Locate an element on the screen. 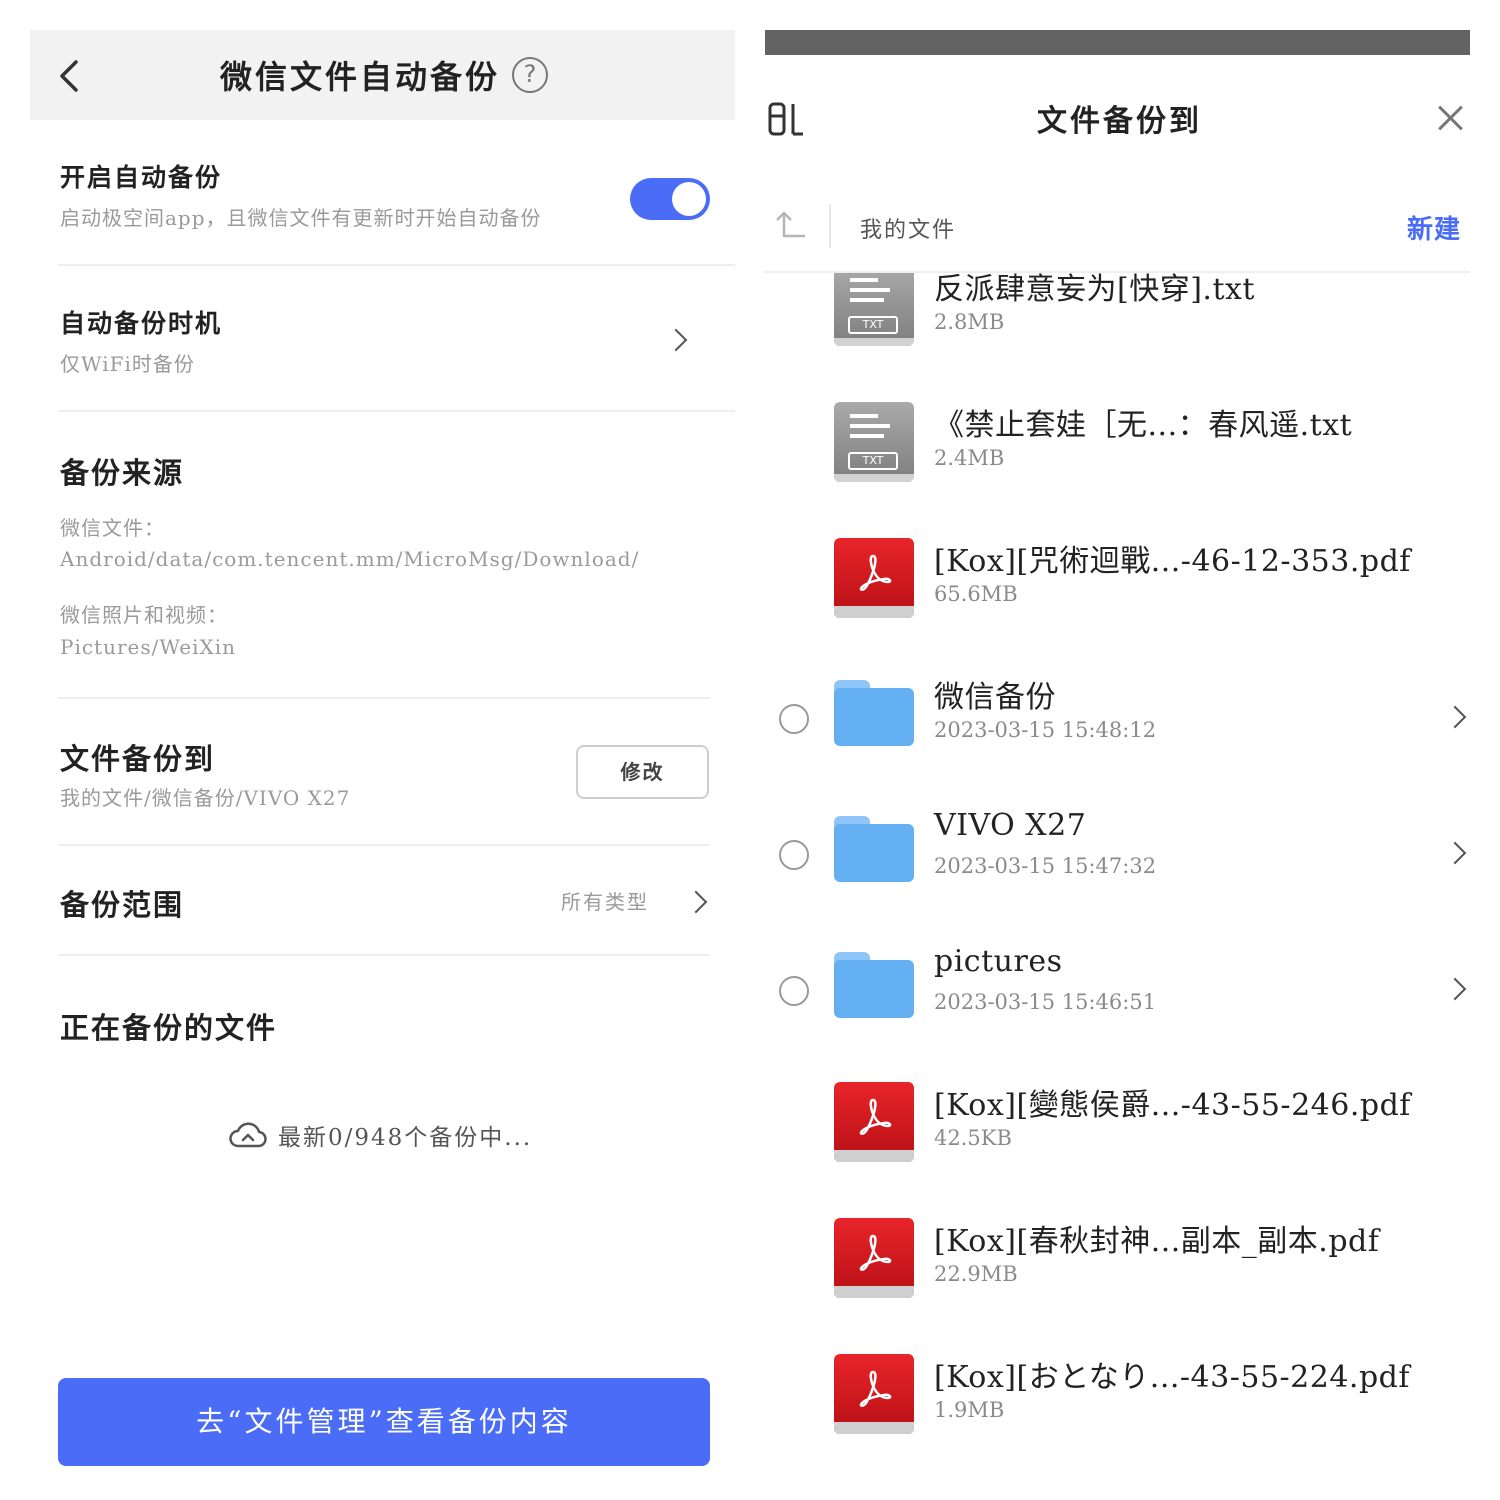 The width and height of the screenshot is (1500, 1500). file-size: 65.6MB is located at coordinates (976, 594).